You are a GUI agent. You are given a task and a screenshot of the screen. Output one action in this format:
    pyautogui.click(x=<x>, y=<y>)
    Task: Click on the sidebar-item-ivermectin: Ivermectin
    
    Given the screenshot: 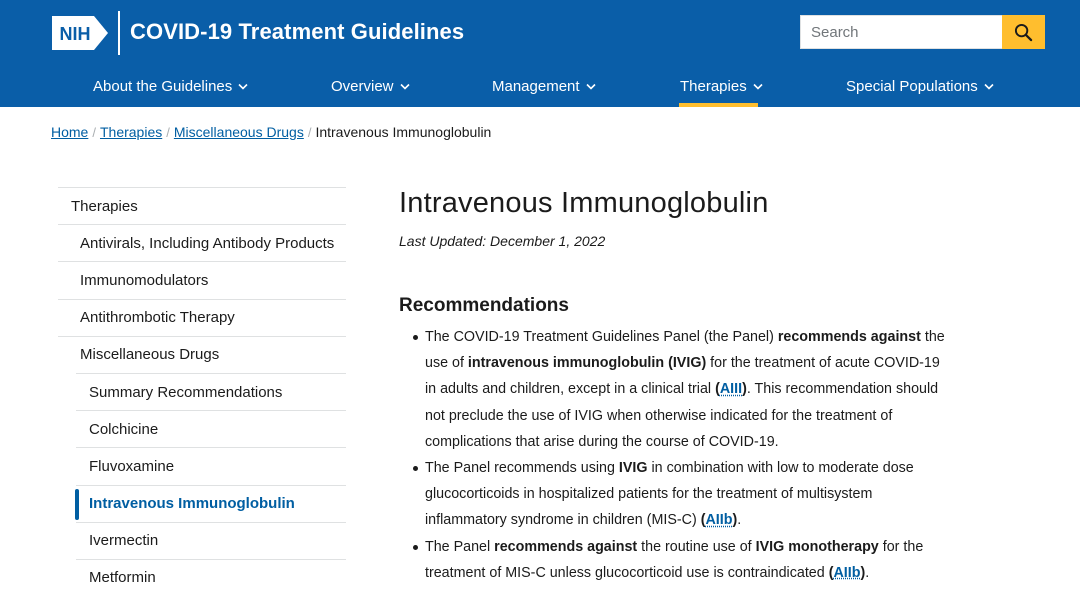 What is the action you would take?
    pyautogui.click(x=211, y=540)
    